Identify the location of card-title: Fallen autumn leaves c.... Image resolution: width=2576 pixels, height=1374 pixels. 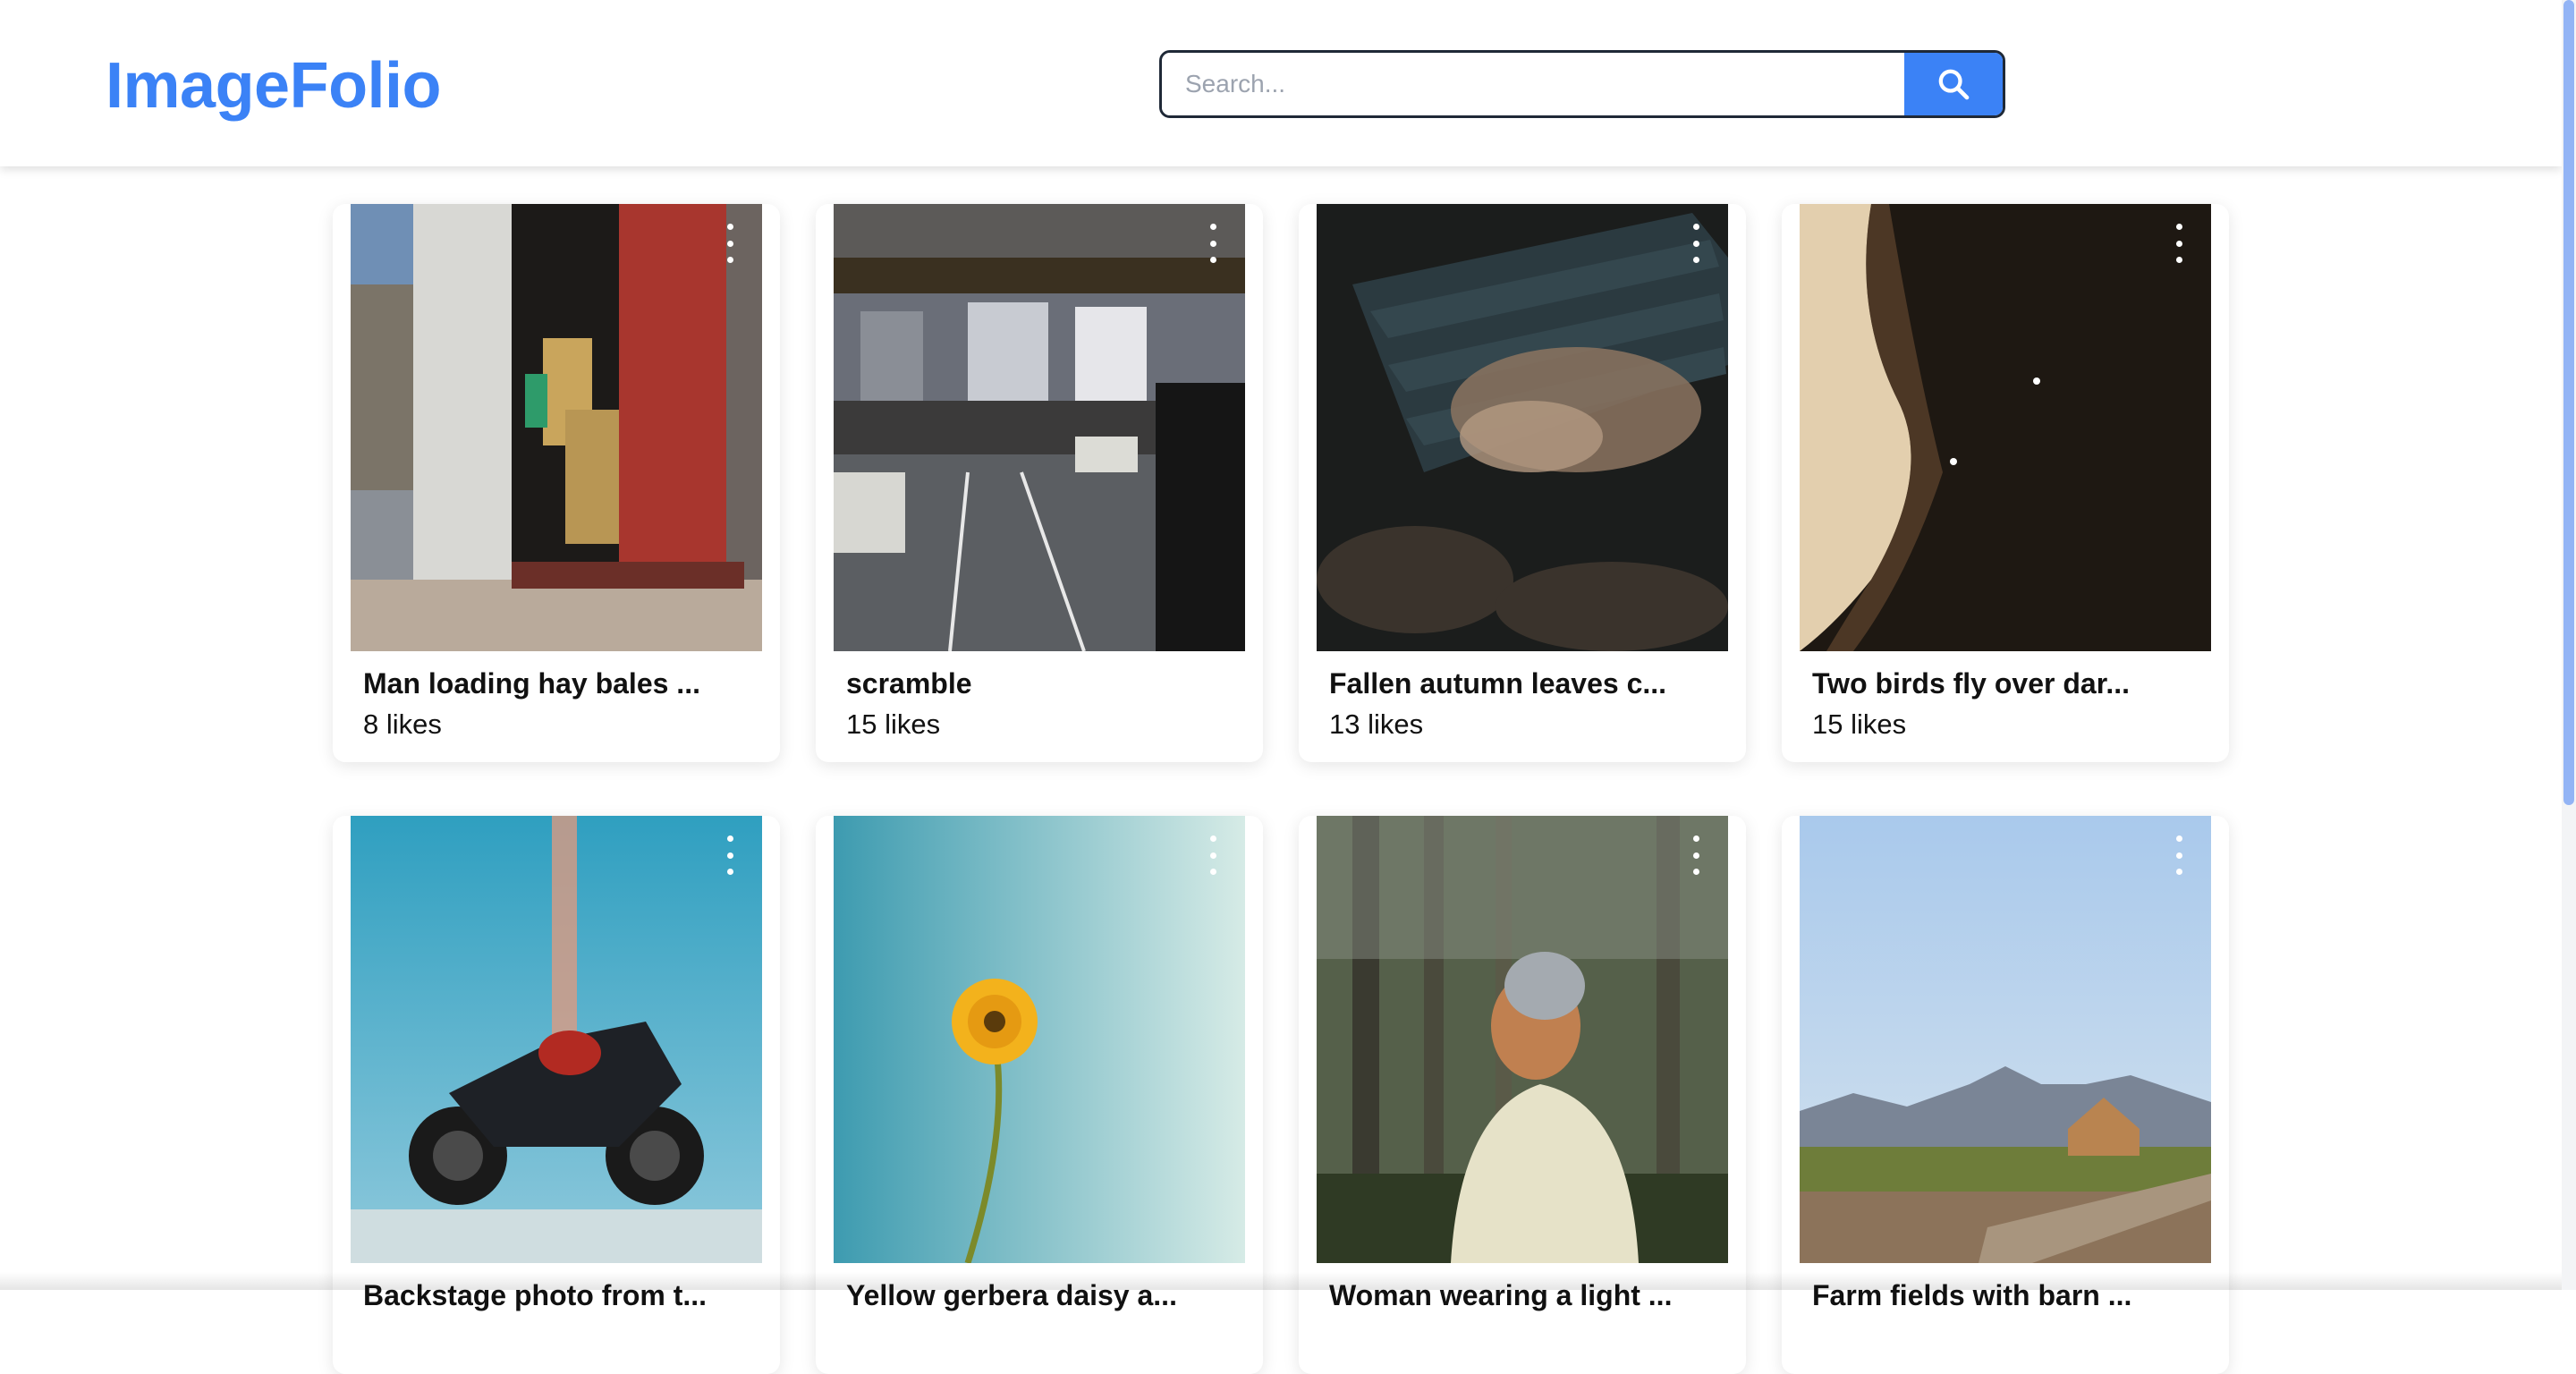
(1522, 683).